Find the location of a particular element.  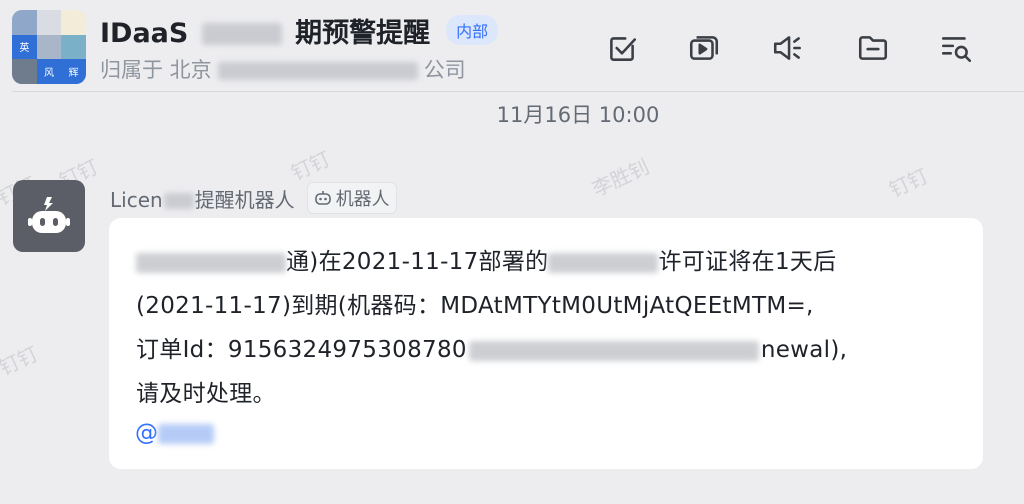

header-toolbar is located at coordinates (800, 48).